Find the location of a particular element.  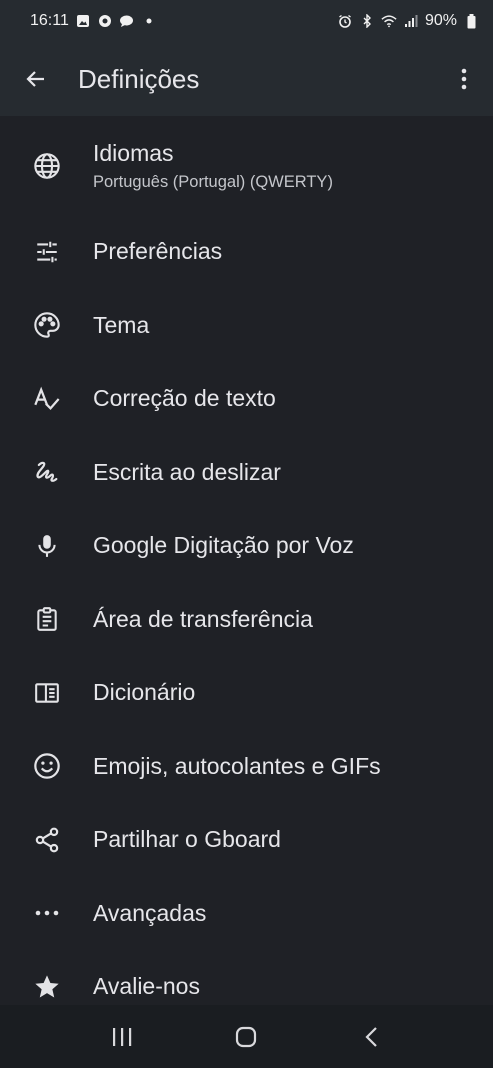

settings-item-voz: Google Digitação por Voz is located at coordinates (246, 546).